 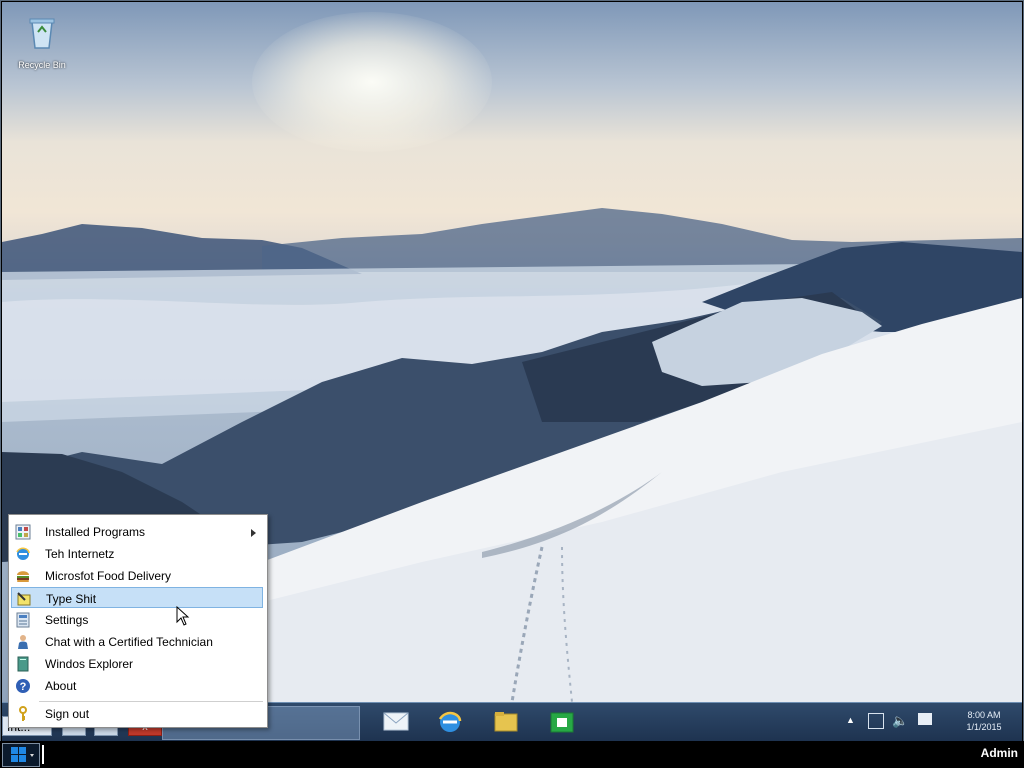 I want to click on menu-item-sign-out: Sign out, so click(x=137, y=713).